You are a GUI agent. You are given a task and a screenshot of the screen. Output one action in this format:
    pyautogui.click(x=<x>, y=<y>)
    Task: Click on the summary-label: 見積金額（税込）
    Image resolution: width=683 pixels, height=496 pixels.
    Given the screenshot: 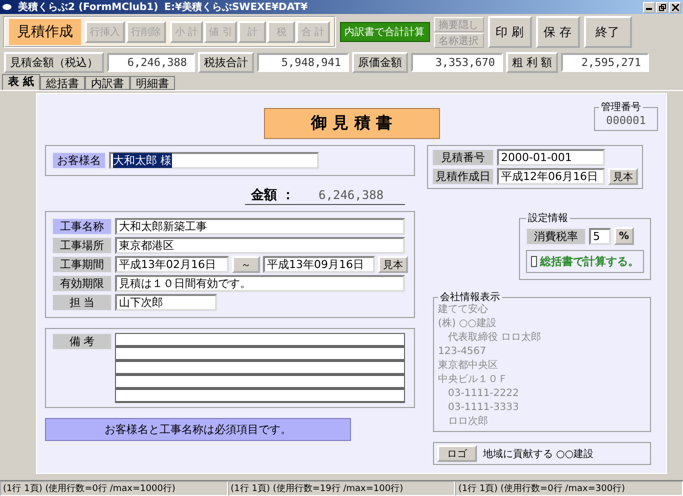 What is the action you would take?
    pyautogui.click(x=54, y=62)
    